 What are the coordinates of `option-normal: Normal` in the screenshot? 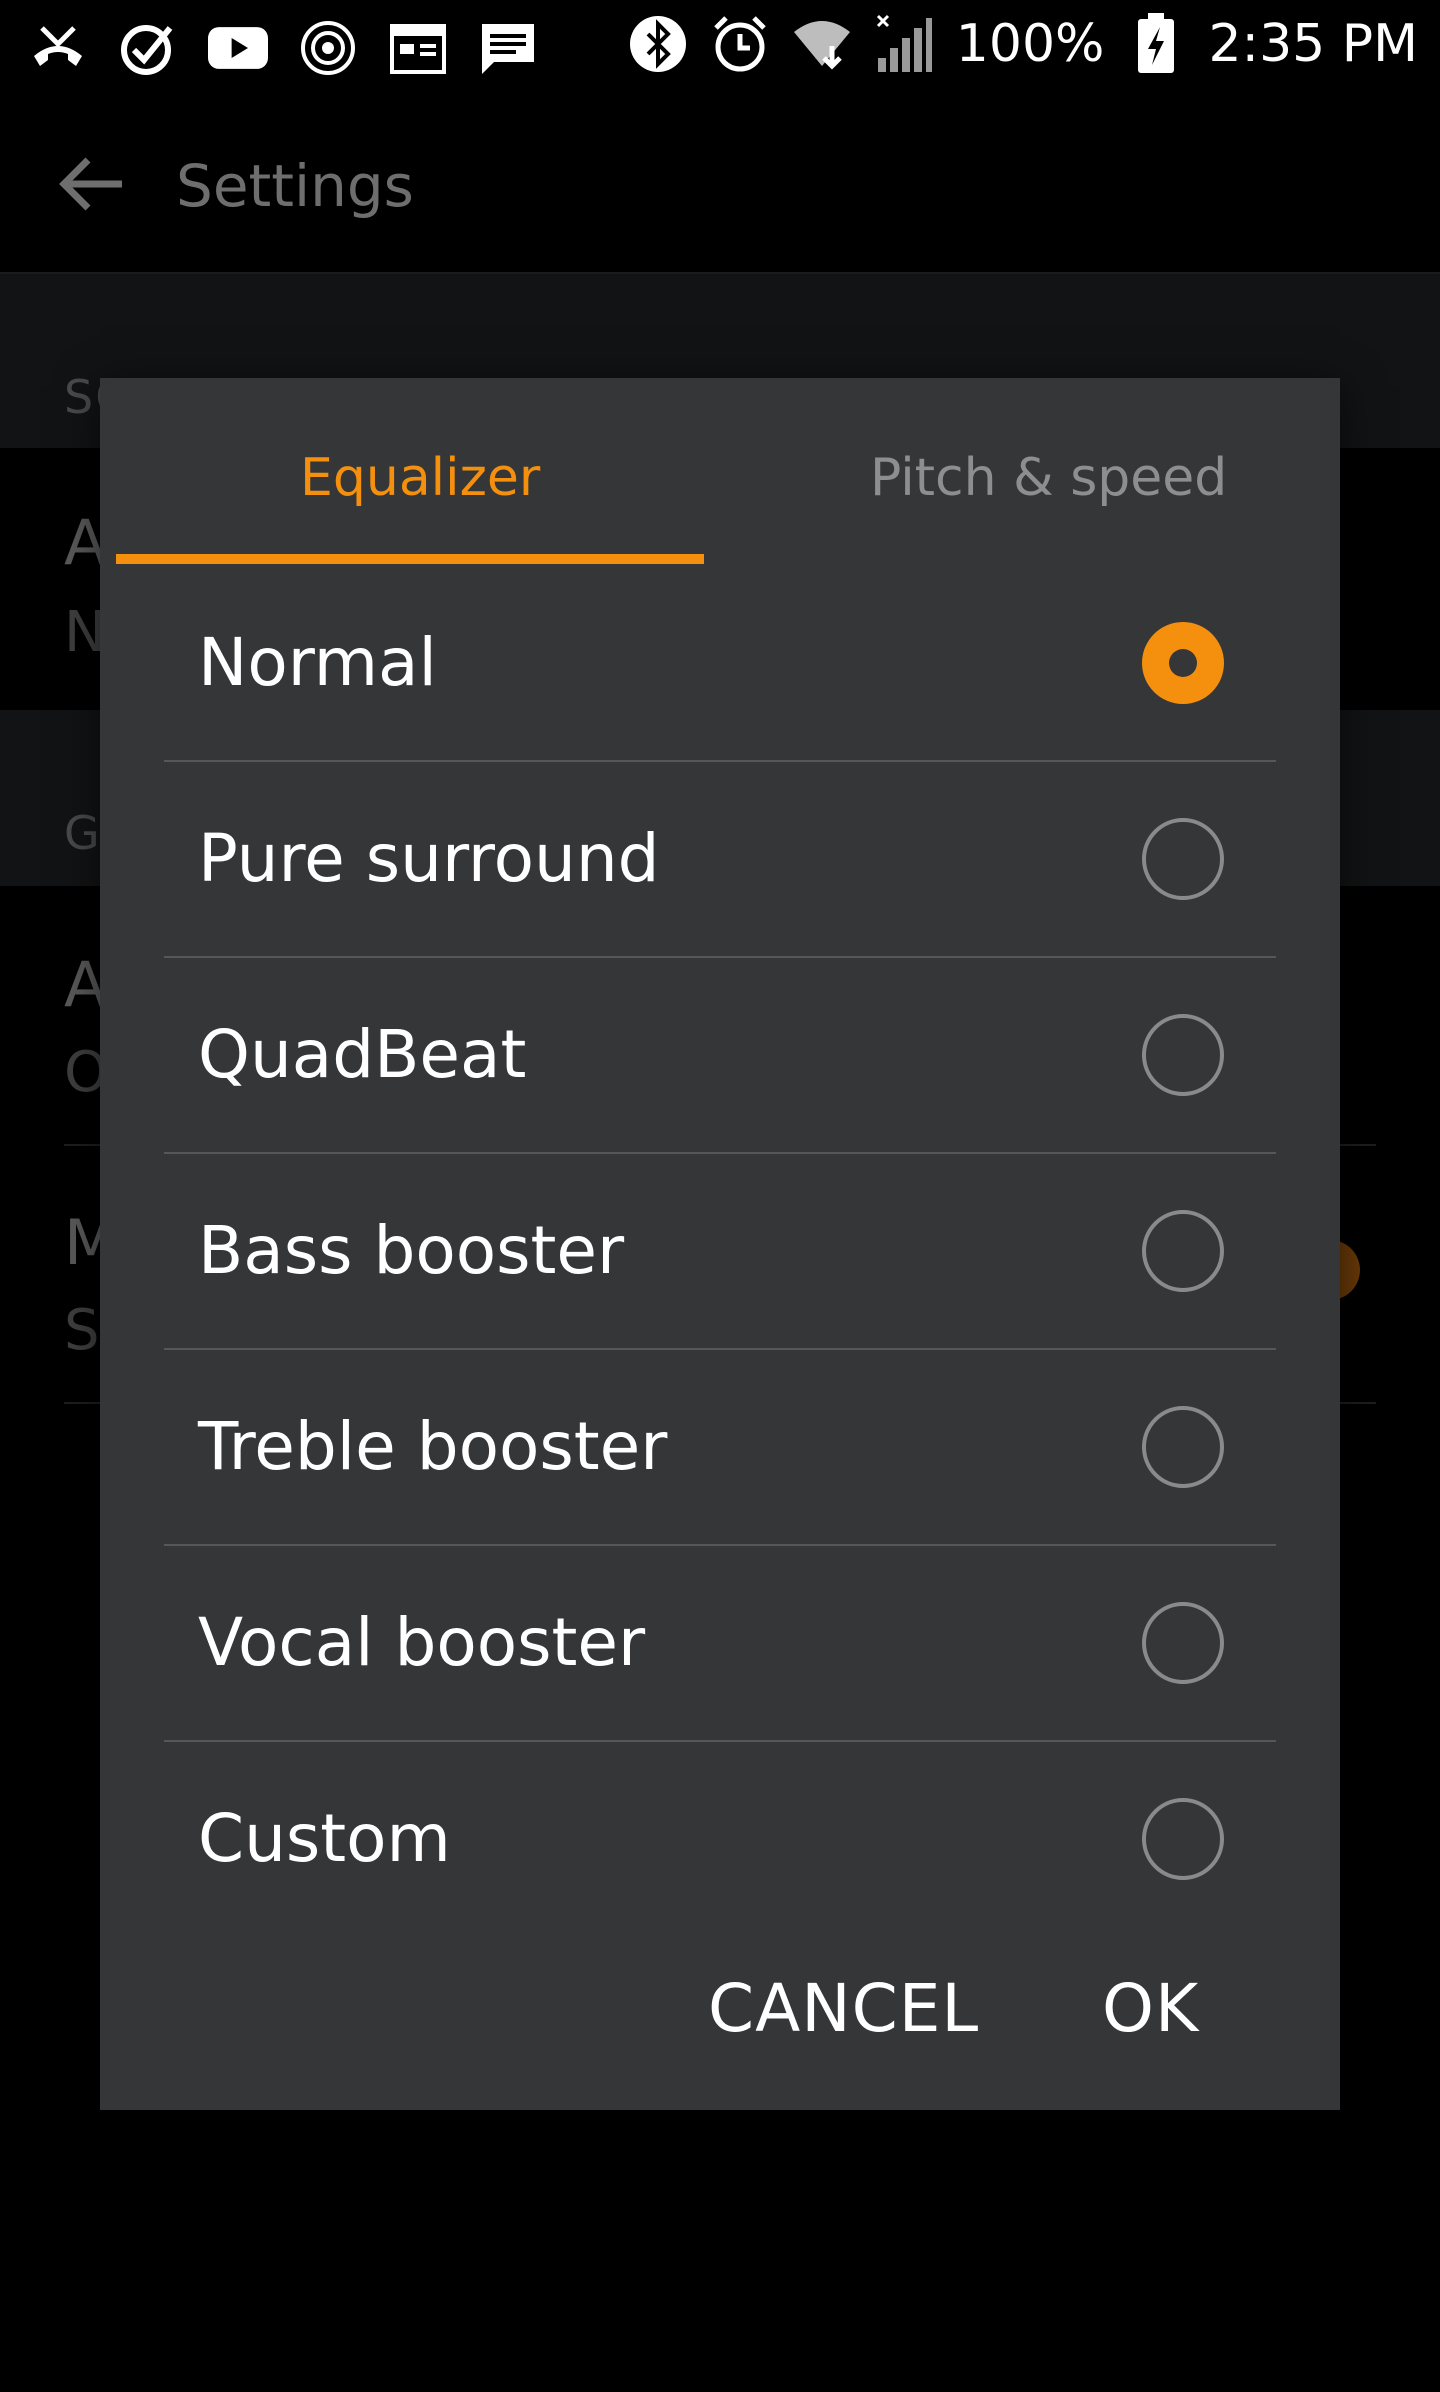 It's located at (720, 664).